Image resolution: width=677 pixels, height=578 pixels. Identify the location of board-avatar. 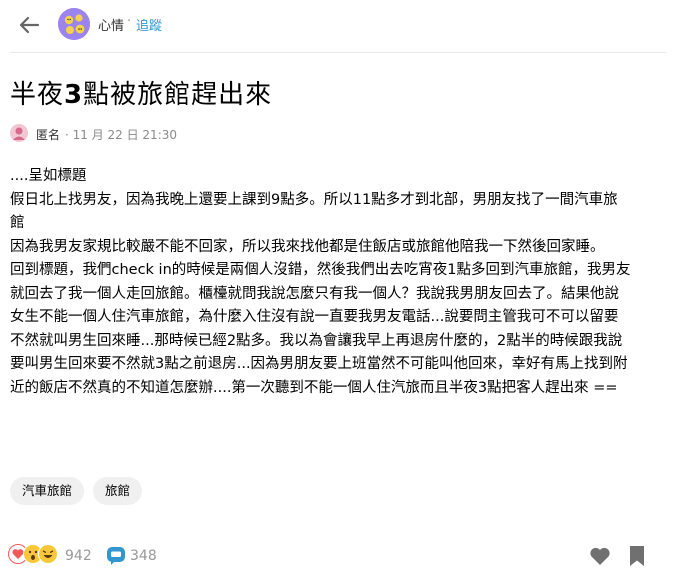
(74, 24).